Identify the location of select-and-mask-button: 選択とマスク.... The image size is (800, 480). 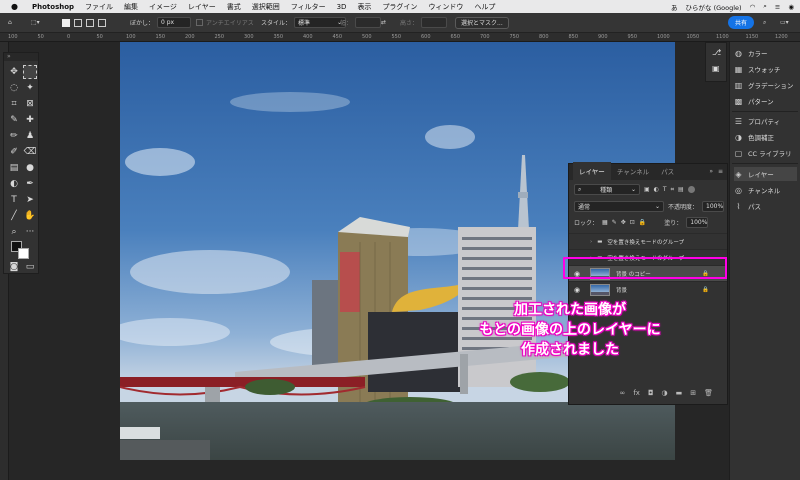
(482, 22).